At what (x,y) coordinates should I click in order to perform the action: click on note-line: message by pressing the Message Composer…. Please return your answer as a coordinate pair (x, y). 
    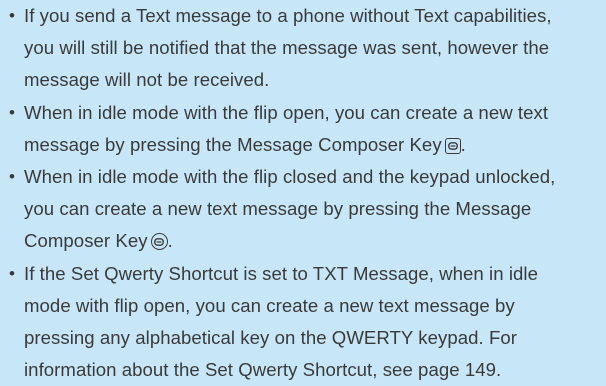
    Looking at the image, I should click on (233, 144).